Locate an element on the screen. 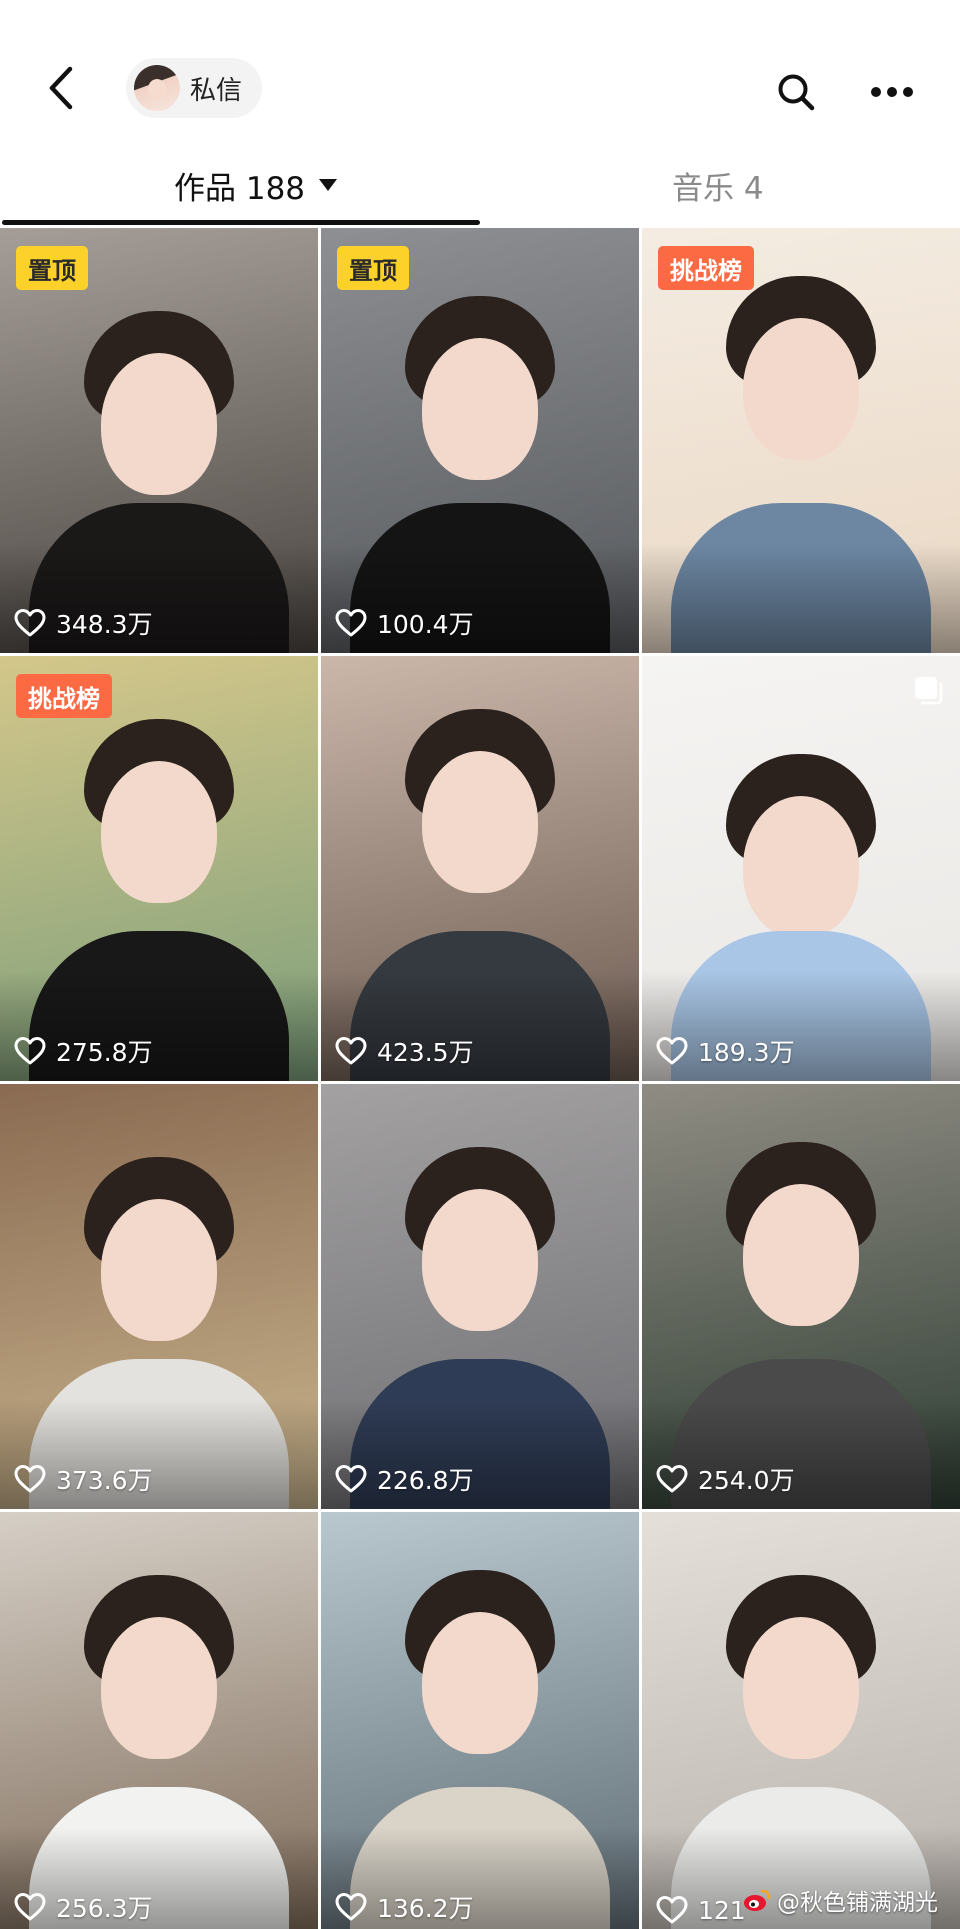 The width and height of the screenshot is (960, 1929). watermark: @秋色铺满湖光 is located at coordinates (840, 1900).